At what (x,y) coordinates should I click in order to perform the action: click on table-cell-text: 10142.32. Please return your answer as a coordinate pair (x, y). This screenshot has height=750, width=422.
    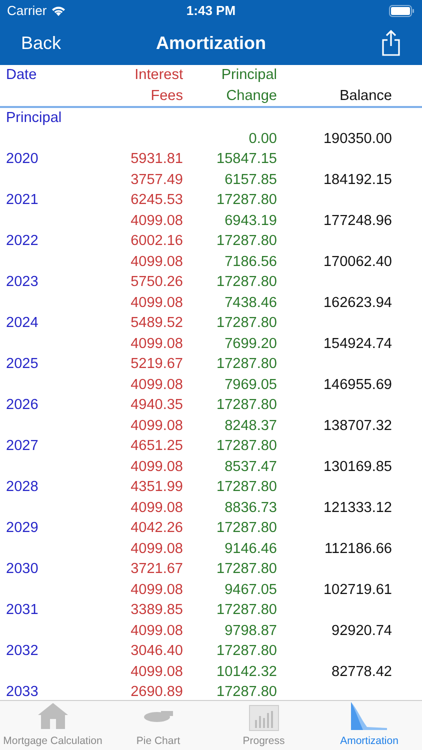
    Looking at the image, I should click on (246, 672).